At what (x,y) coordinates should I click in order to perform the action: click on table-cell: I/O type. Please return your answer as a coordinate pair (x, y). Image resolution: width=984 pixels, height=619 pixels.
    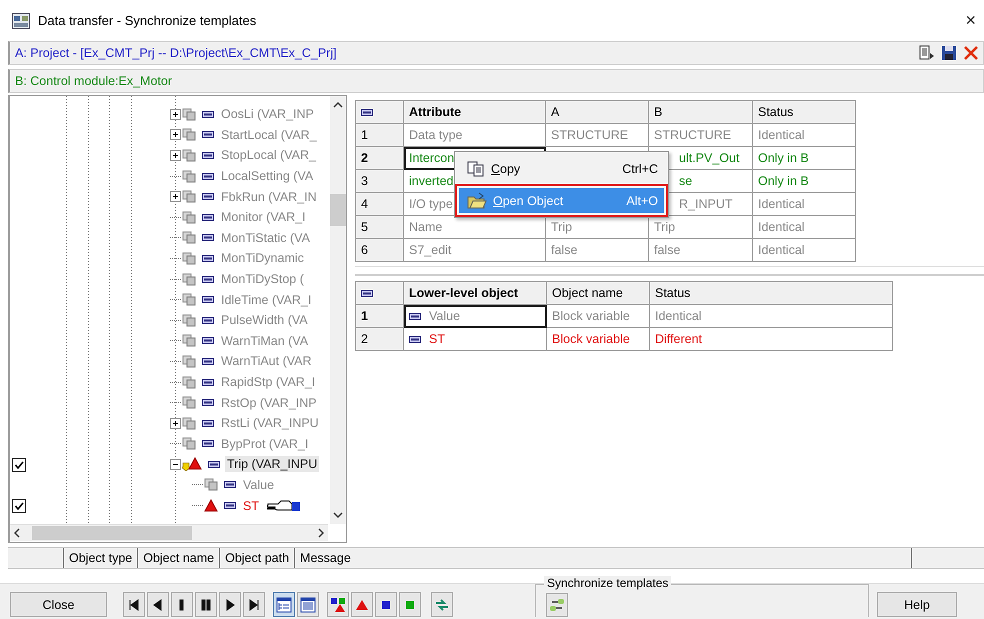
    Looking at the image, I should click on (431, 204).